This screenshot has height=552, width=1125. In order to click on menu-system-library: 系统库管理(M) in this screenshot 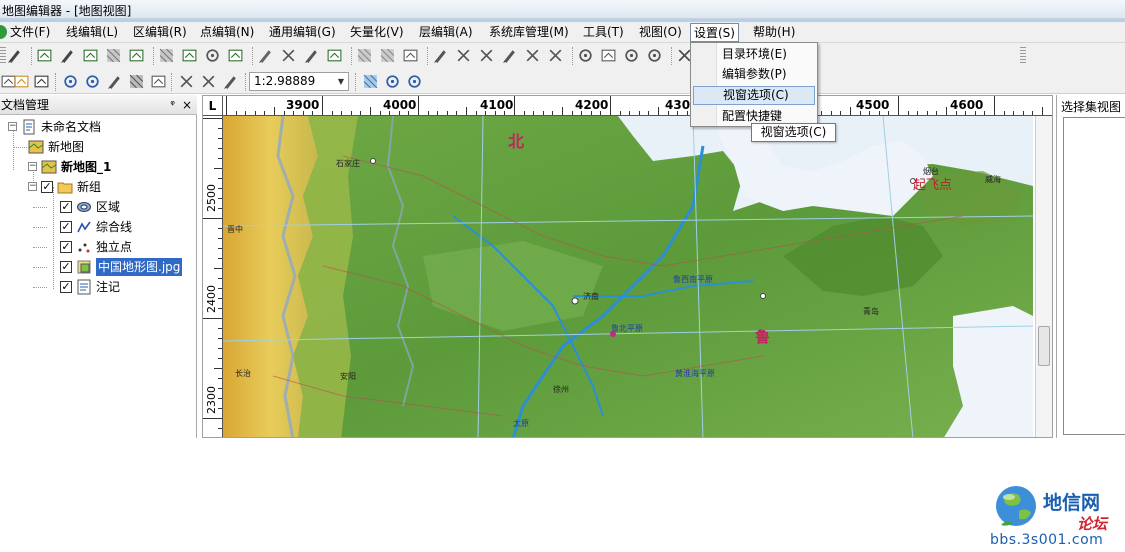, I will do `click(529, 32)`.